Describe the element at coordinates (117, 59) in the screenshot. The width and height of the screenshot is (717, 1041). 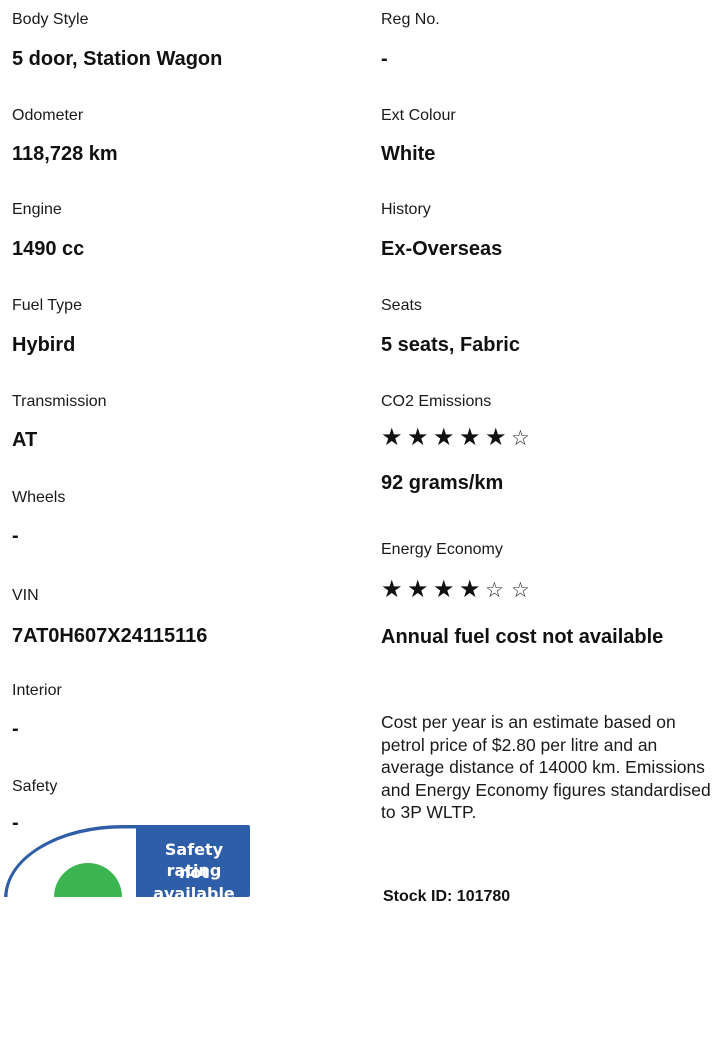
I see `body-style-value: 5 door, Station Wagon` at that location.